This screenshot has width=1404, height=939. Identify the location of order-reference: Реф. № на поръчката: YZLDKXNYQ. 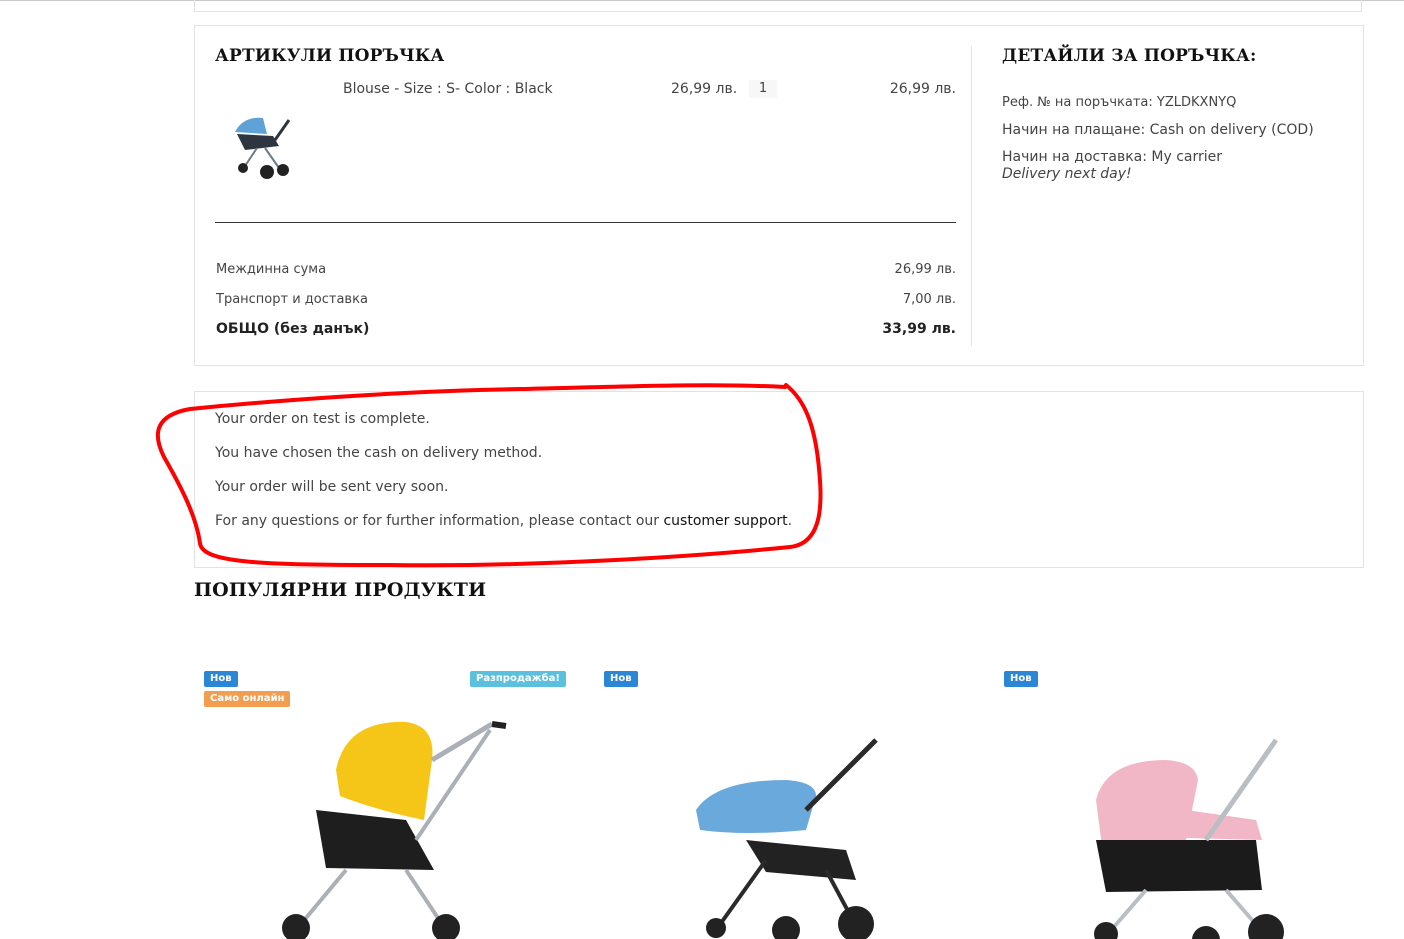
(1119, 102).